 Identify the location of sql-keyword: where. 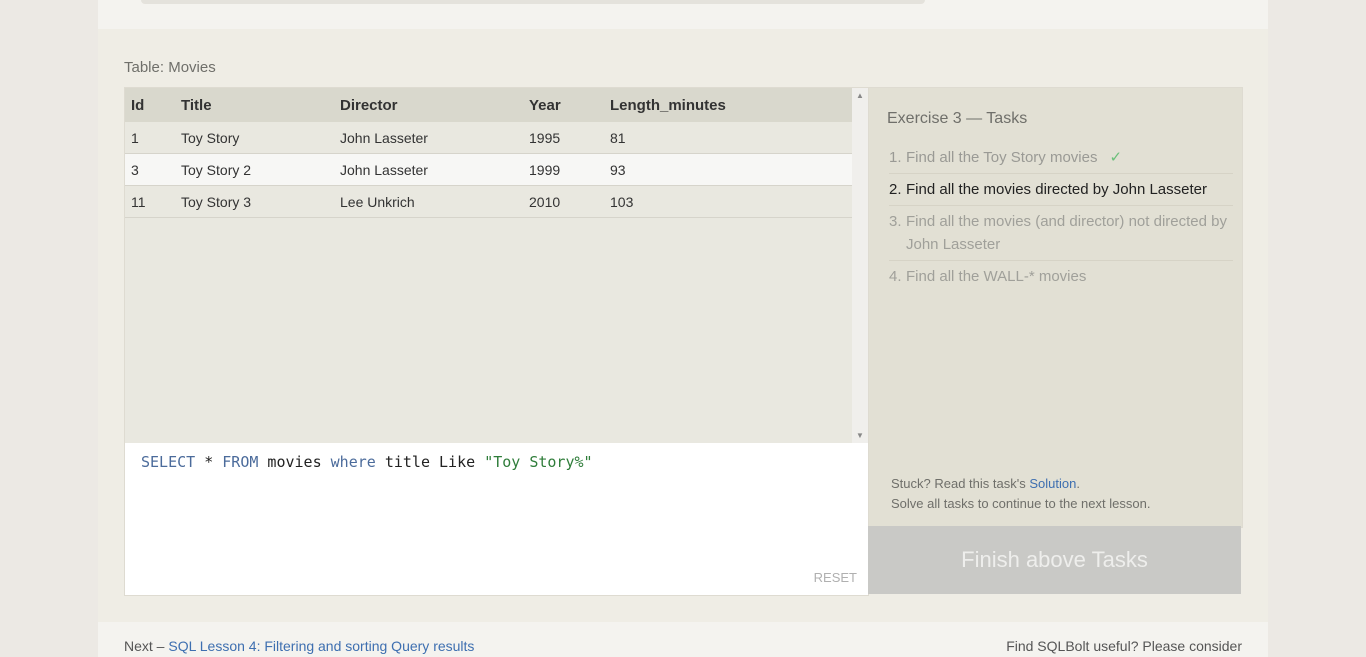
(353, 462).